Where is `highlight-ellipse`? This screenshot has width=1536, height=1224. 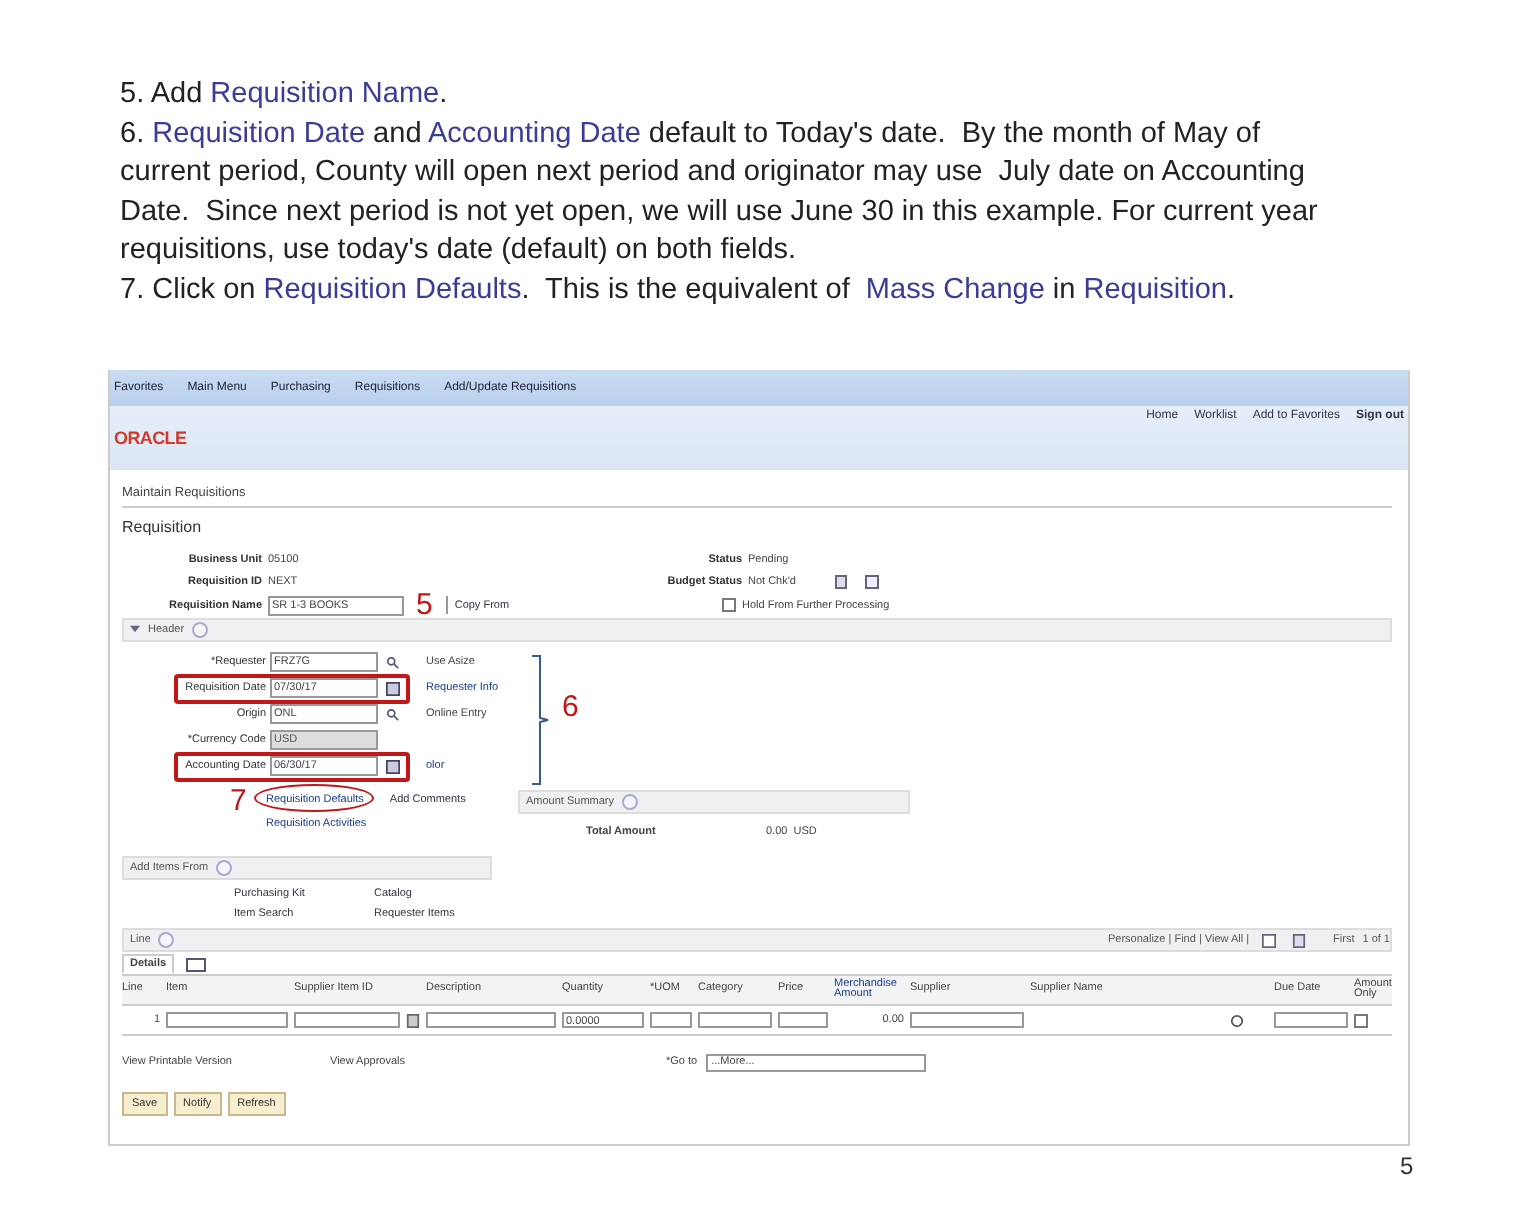 highlight-ellipse is located at coordinates (314, 797).